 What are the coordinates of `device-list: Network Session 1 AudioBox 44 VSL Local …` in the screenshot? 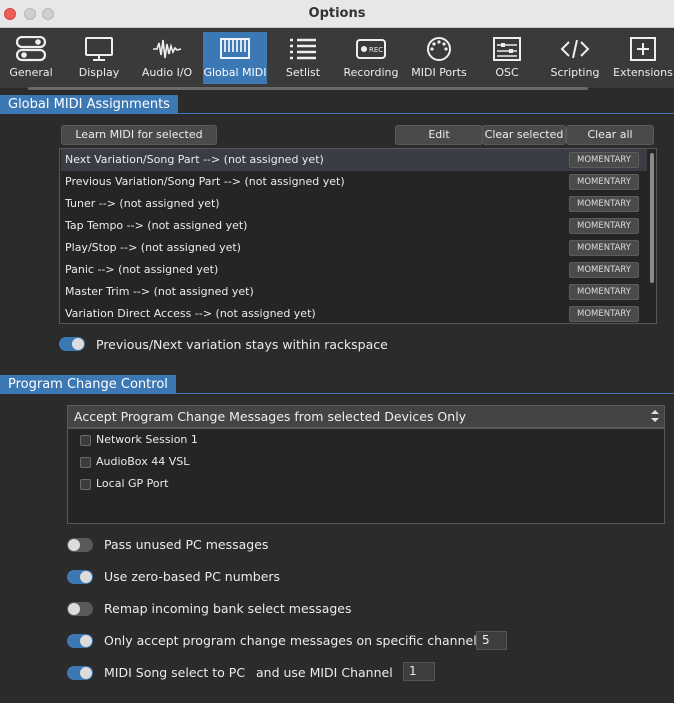 It's located at (366, 476).